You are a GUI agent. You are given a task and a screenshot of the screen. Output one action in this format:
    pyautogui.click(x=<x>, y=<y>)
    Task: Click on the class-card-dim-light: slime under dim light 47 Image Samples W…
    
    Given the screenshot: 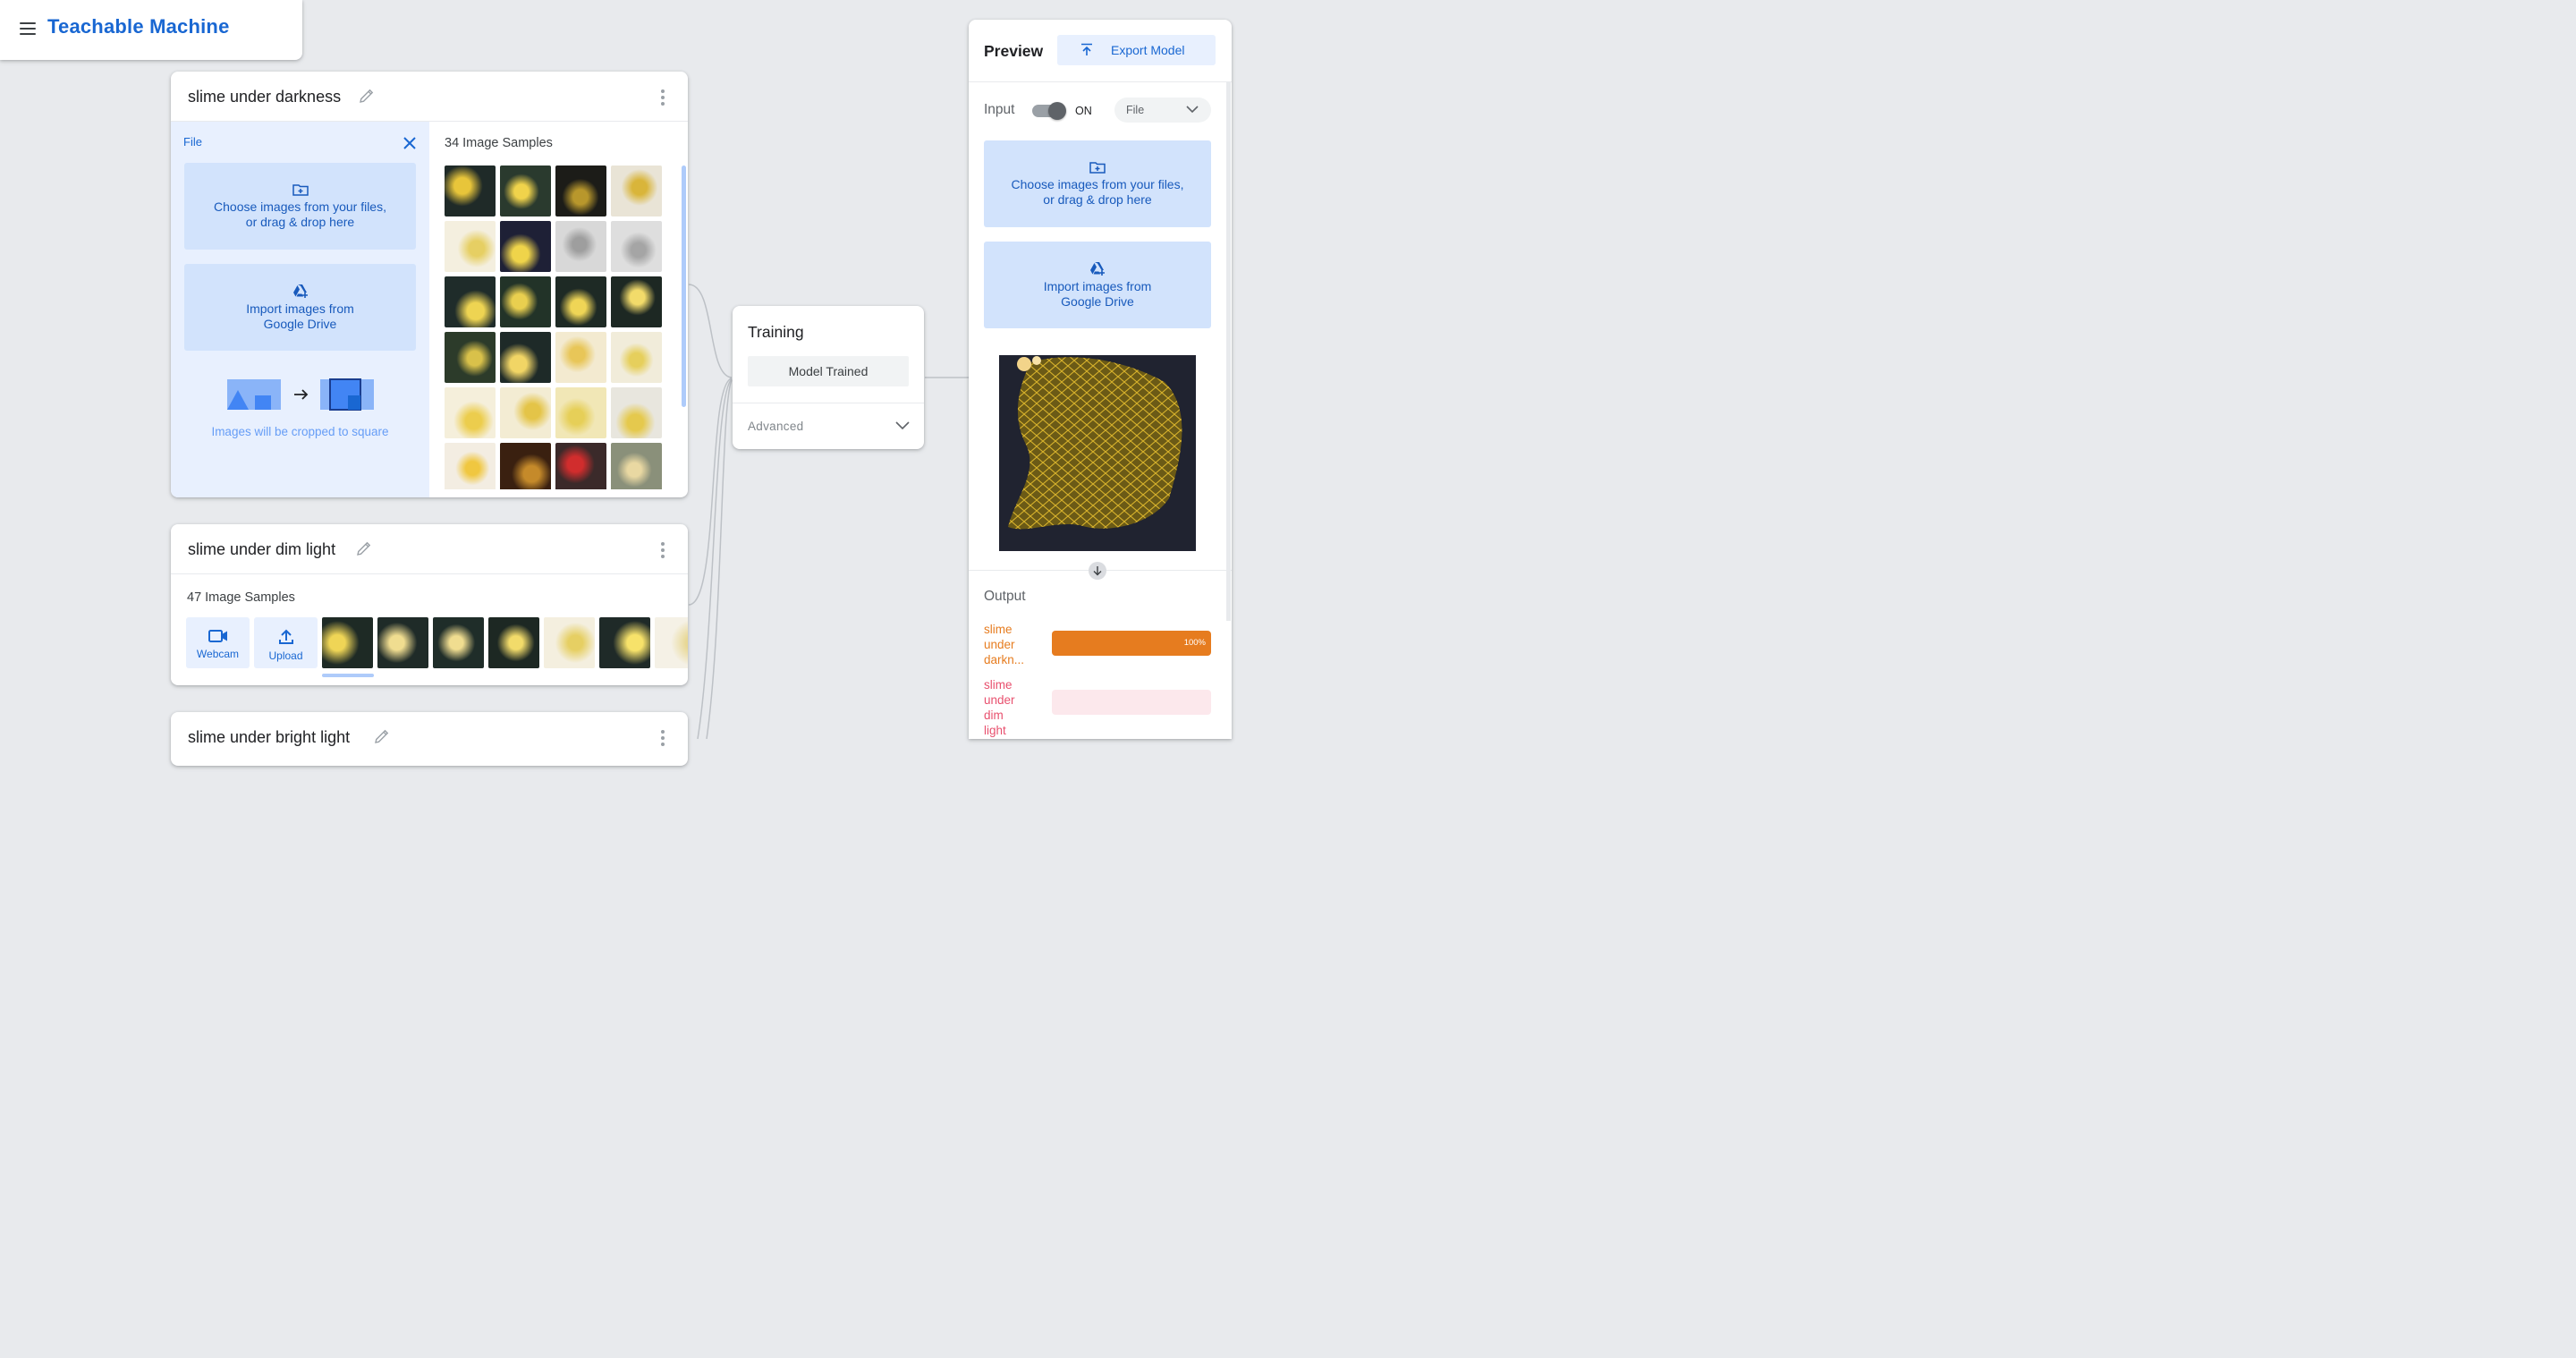 What is the action you would take?
    pyautogui.click(x=429, y=605)
    